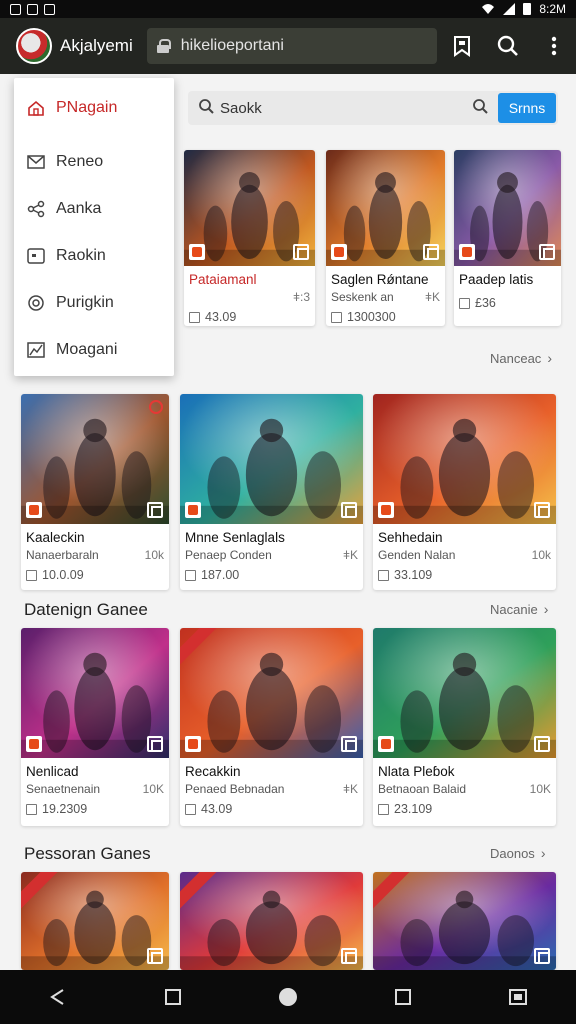  I want to click on game-title: Pataiamanl, so click(249, 279).